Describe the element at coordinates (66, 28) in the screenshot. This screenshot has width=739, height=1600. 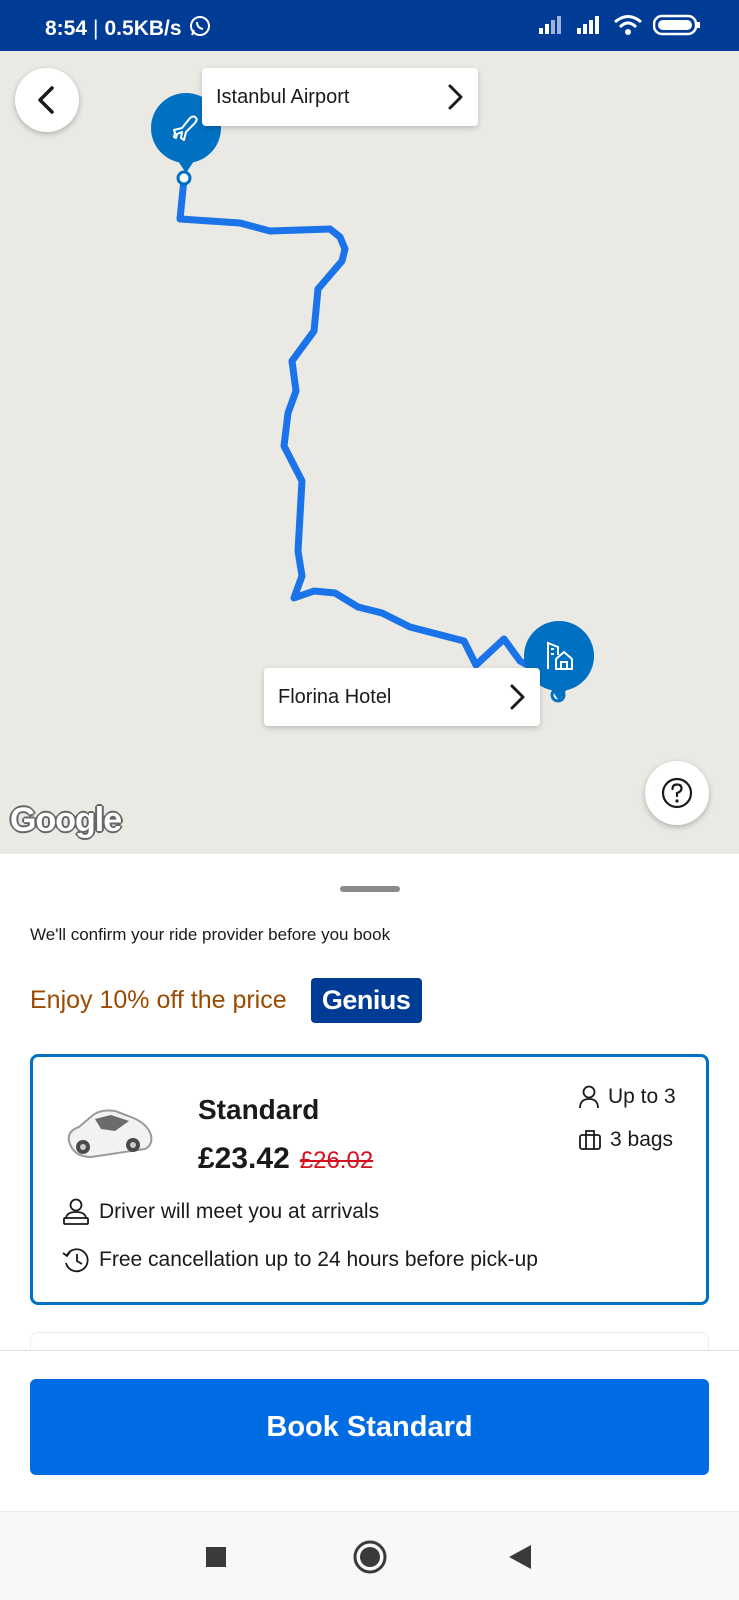
I see `status-time: 8:54` at that location.